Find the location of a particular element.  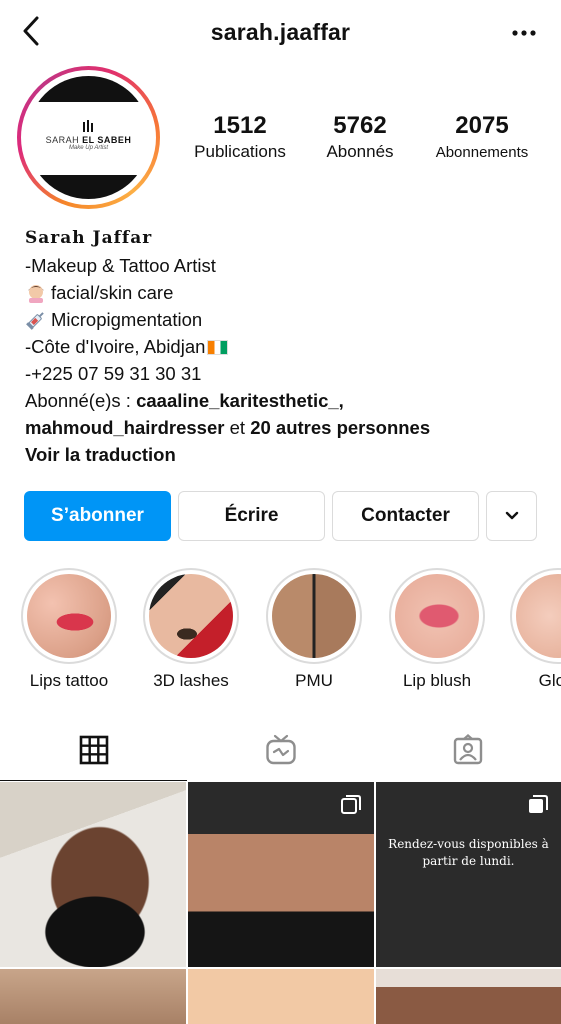

ellipsis-icon is located at coordinates (524, 33).